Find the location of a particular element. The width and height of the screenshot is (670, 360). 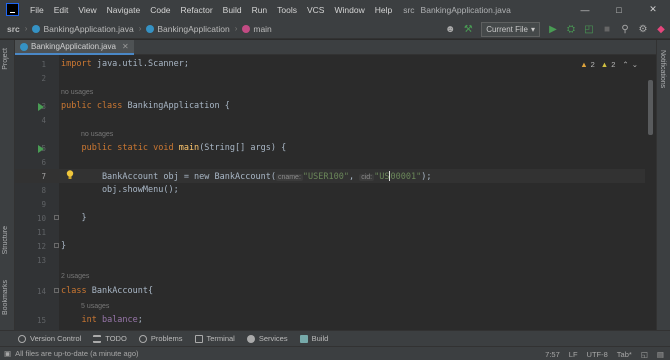

code-line: 13 is located at coordinates (330, 260).